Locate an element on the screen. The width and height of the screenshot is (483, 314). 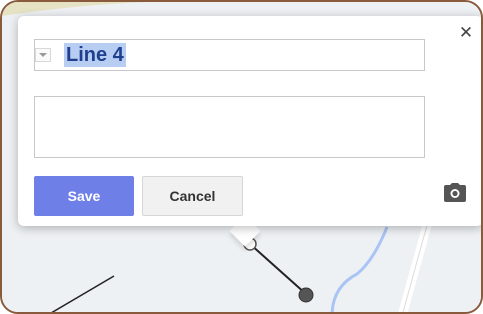
close-icon: ✕ is located at coordinates (466, 33).